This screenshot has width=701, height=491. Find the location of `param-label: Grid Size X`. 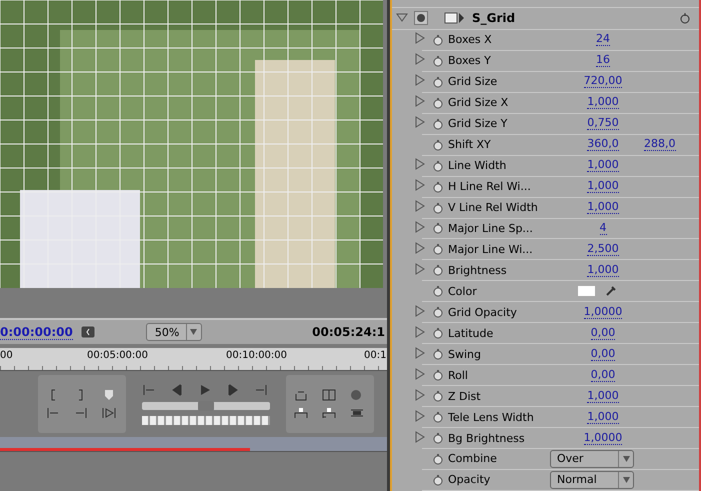

param-label: Grid Size X is located at coordinates (479, 103).